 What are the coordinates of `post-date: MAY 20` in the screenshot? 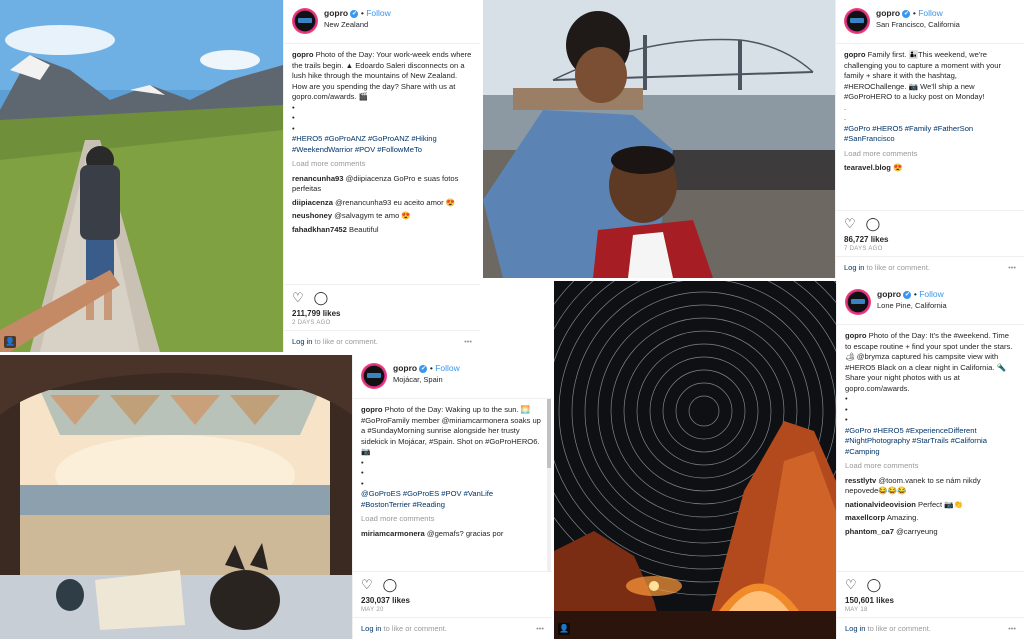 It's located at (372, 610).